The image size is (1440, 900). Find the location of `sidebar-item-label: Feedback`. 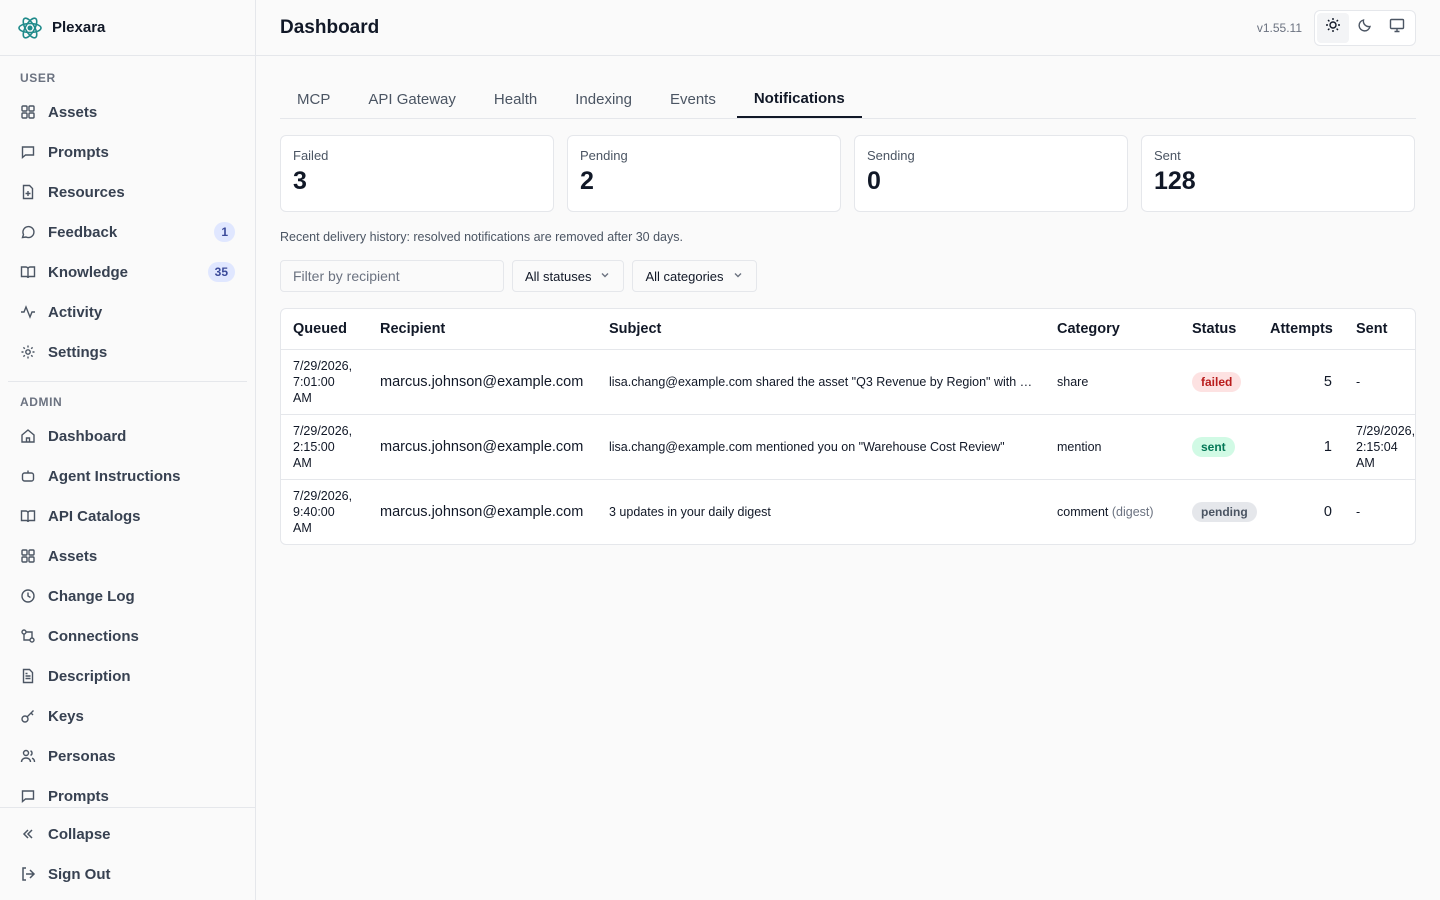

sidebar-item-label: Feedback is located at coordinates (83, 232).